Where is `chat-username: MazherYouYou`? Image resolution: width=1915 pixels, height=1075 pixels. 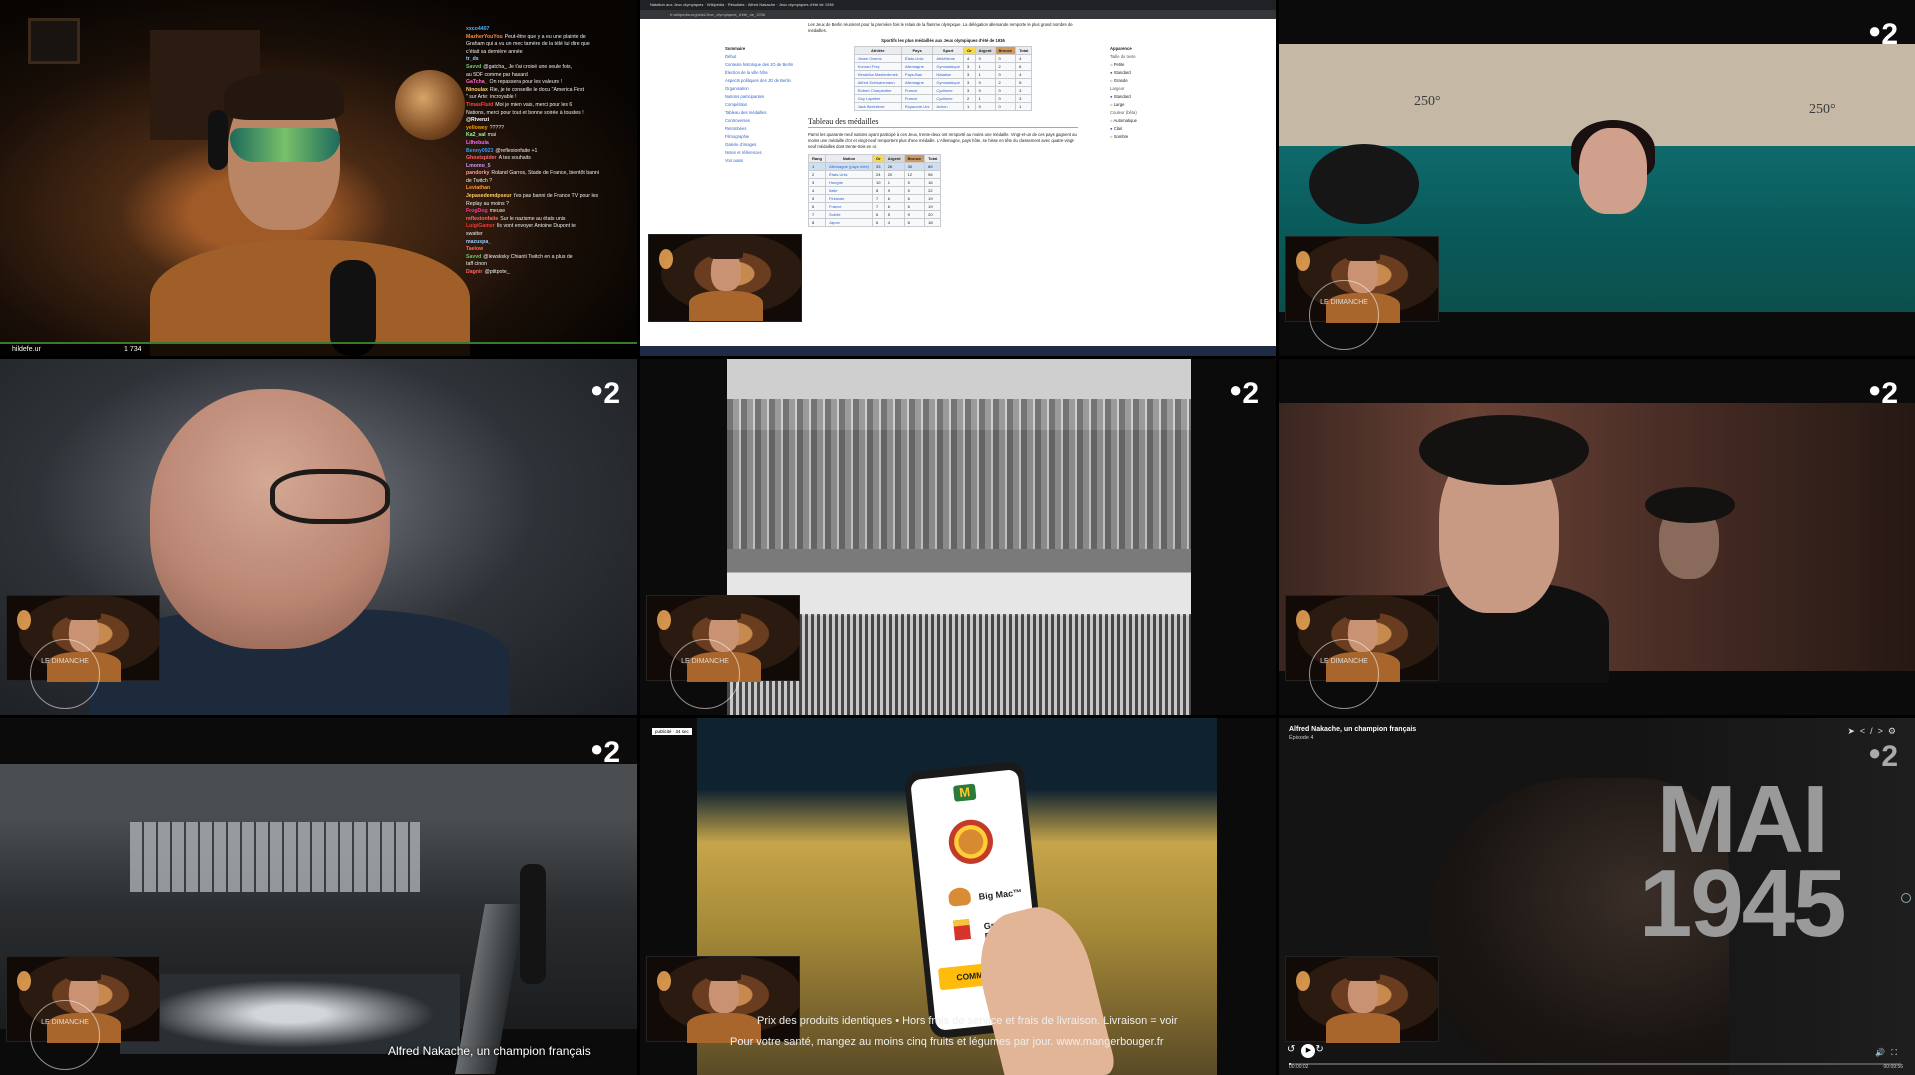 chat-username: MazherYouYou is located at coordinates (484, 37).